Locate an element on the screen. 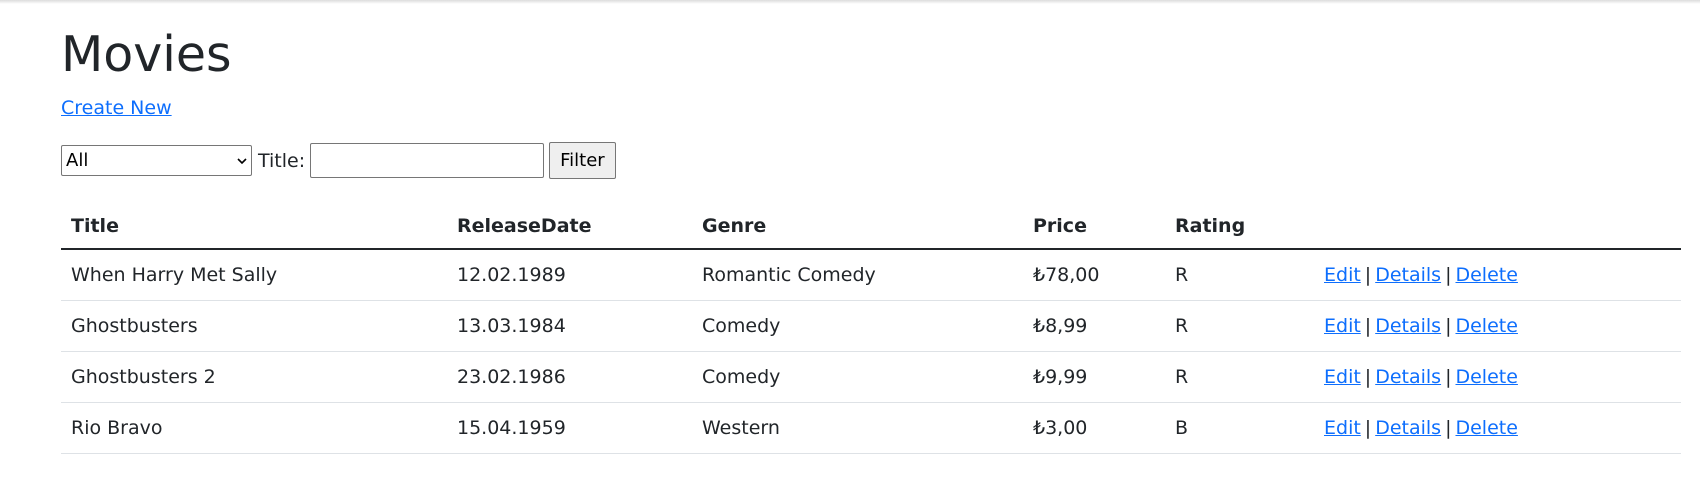  title-filter-label: Title: is located at coordinates (282, 160).